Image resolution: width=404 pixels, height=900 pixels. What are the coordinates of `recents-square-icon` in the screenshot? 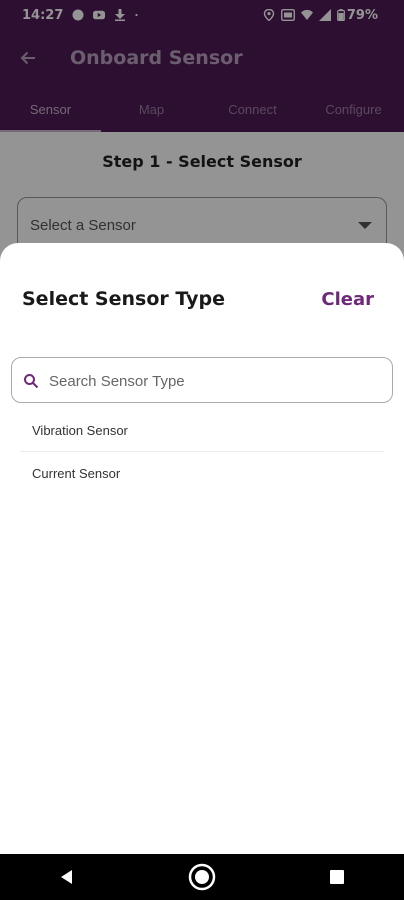 It's located at (336, 877).